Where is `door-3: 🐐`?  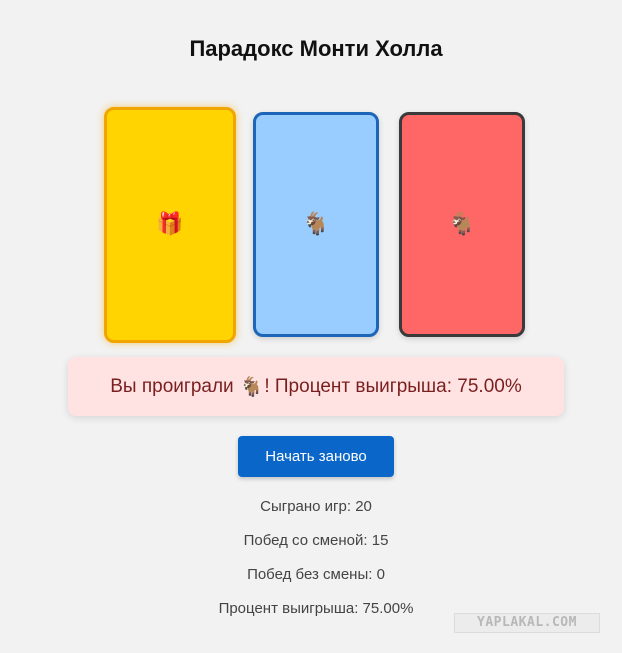 door-3: 🐐 is located at coordinates (462, 224).